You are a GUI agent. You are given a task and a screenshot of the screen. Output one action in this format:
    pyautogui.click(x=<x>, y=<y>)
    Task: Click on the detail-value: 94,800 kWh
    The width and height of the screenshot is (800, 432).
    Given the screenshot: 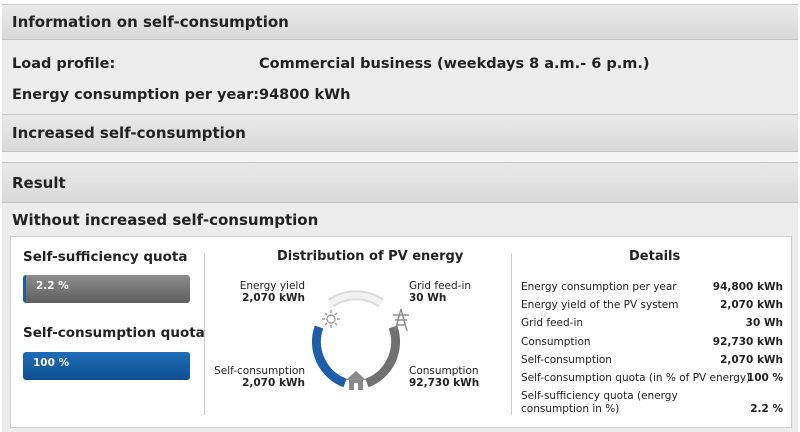 What is the action you would take?
    pyautogui.click(x=747, y=287)
    